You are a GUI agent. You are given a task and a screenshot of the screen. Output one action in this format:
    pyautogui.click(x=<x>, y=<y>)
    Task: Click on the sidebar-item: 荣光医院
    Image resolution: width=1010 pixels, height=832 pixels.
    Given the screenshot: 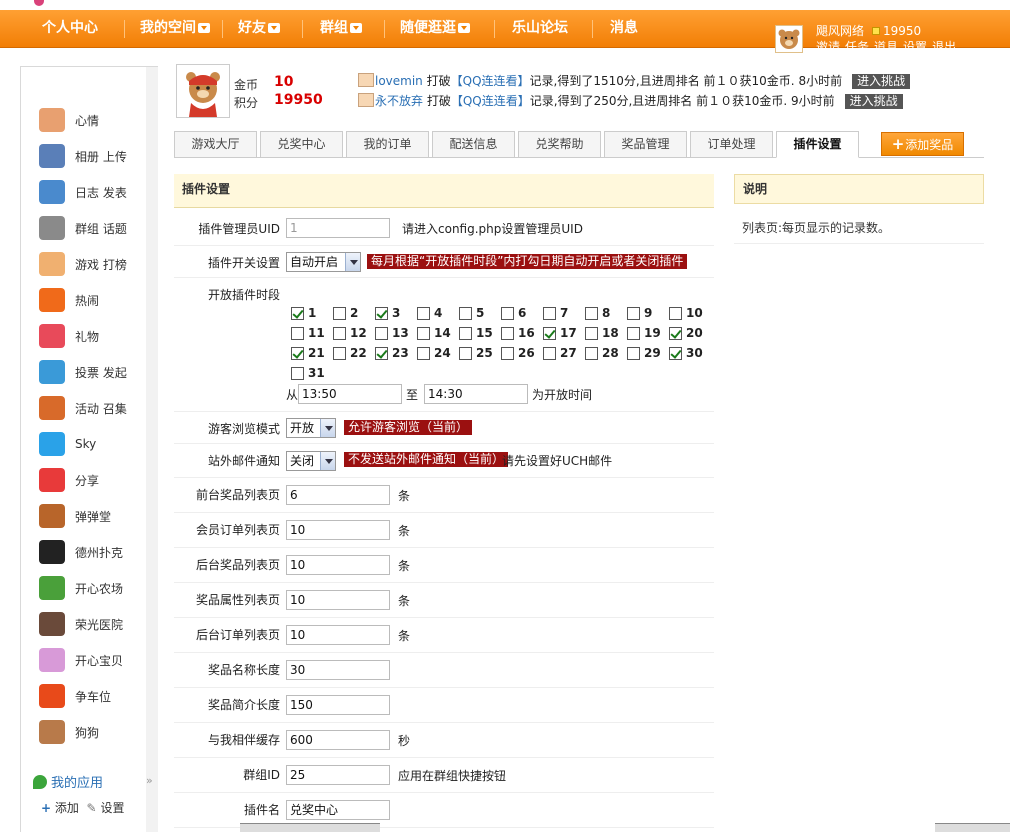 What is the action you would take?
    pyautogui.click(x=94, y=624)
    